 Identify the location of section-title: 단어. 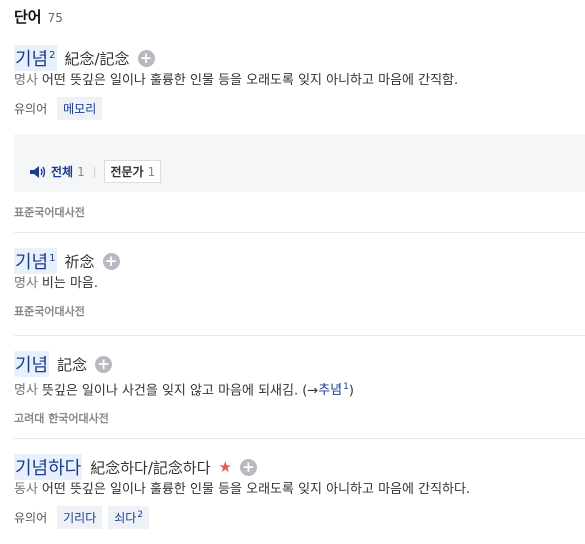
(28, 17).